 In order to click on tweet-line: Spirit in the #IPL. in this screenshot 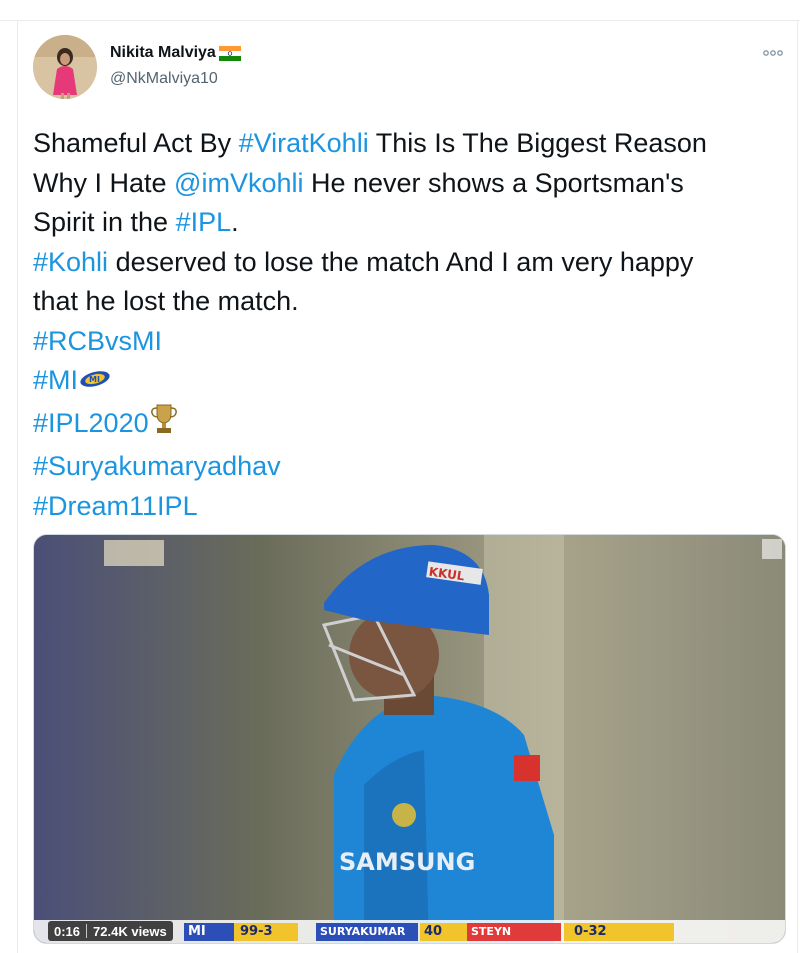, I will do `click(136, 222)`.